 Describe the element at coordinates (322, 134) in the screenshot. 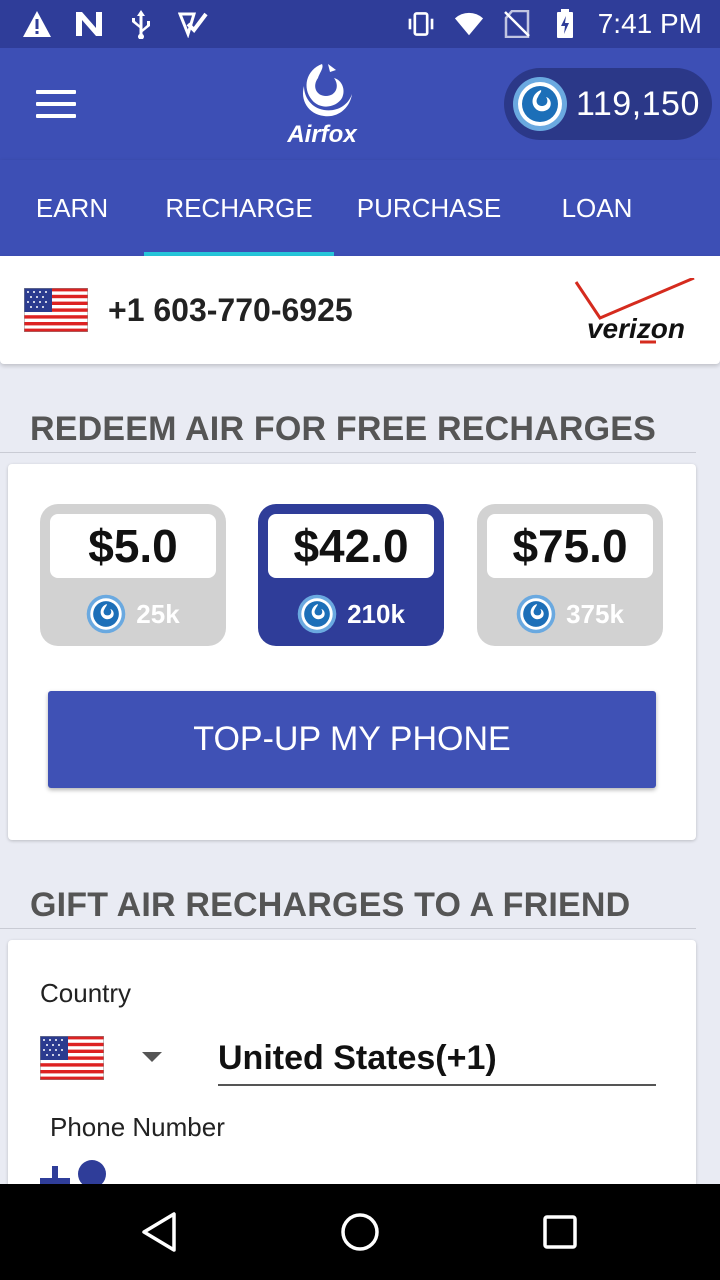

I see `svg-text: Airfox` at that location.